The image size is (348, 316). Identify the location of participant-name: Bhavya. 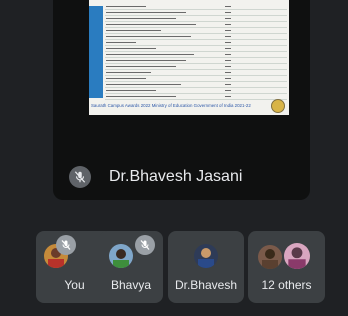
(131, 285).